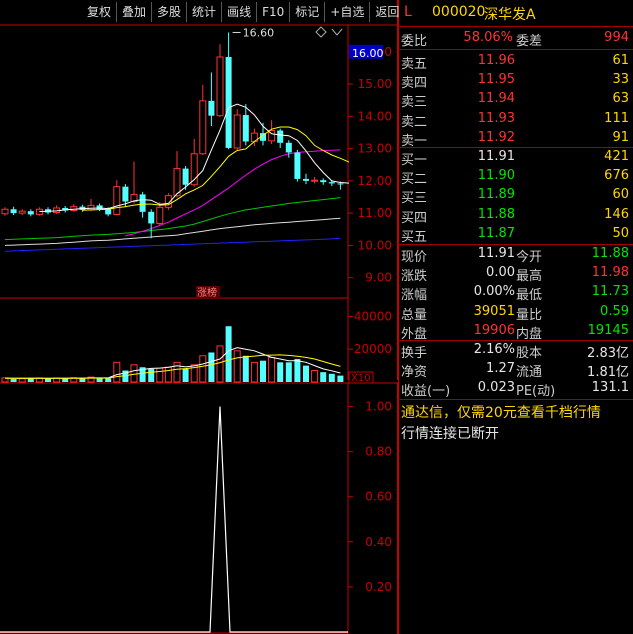 This screenshot has width=633, height=634. I want to click on fundamental-label: PE(动), so click(536, 392).